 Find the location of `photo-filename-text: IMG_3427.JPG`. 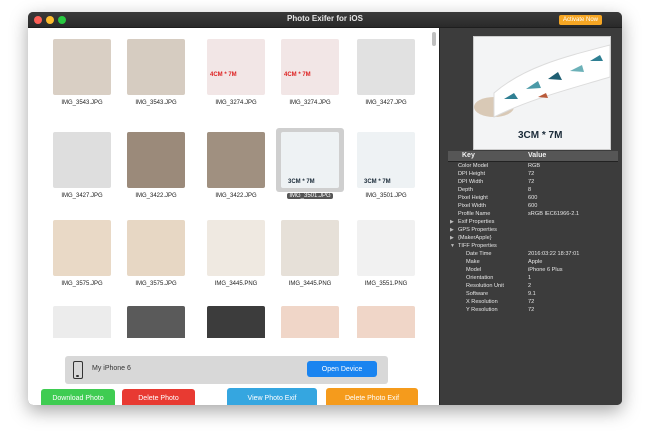

photo-filename-text: IMG_3427.JPG is located at coordinates (386, 103).